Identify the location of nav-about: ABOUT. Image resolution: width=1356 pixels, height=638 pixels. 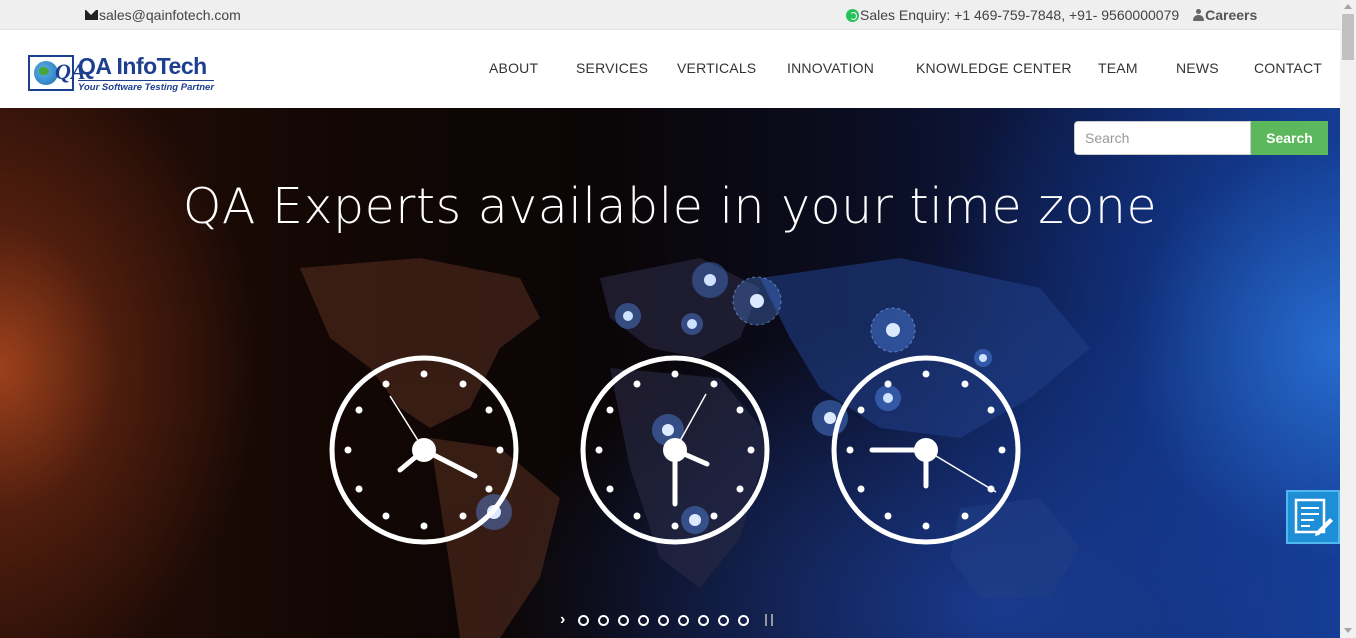
(513, 68).